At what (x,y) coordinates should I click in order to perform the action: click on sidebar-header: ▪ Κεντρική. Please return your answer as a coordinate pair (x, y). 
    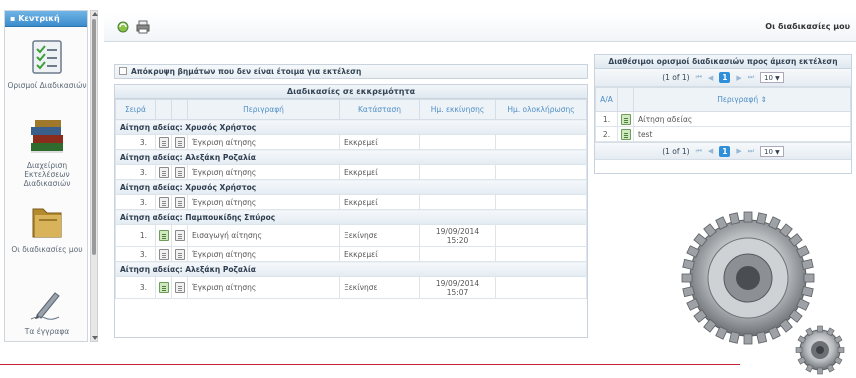
    Looking at the image, I should click on (46, 19).